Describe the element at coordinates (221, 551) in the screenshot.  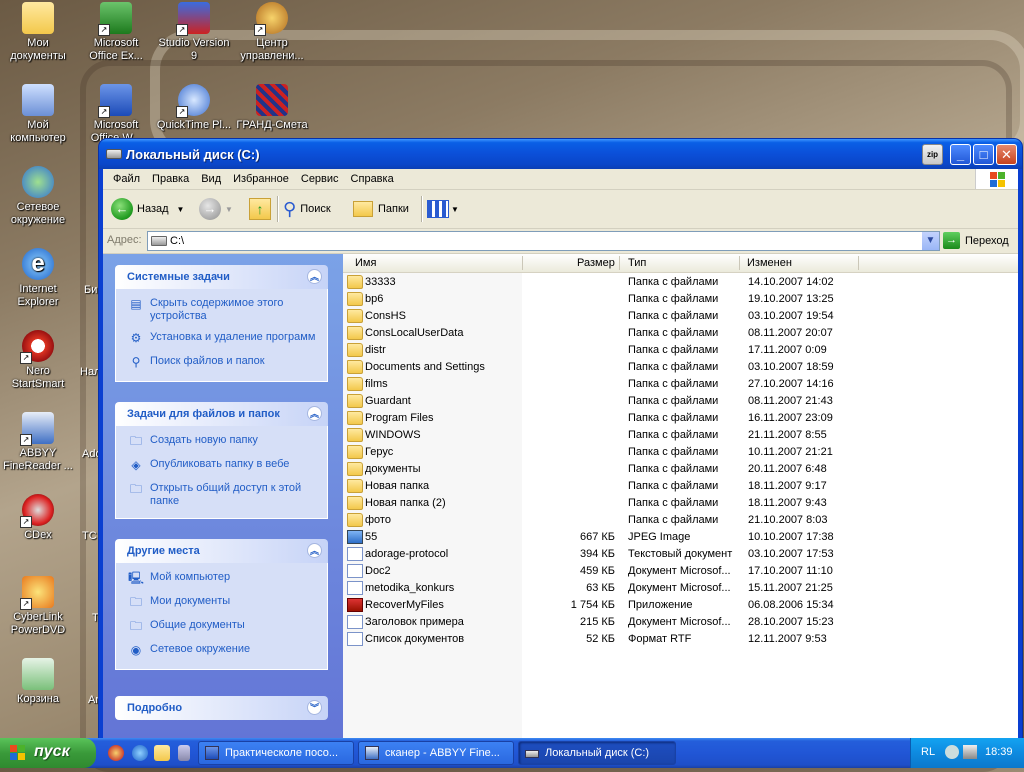
I see `panel-header: Другие места ︽` at that location.